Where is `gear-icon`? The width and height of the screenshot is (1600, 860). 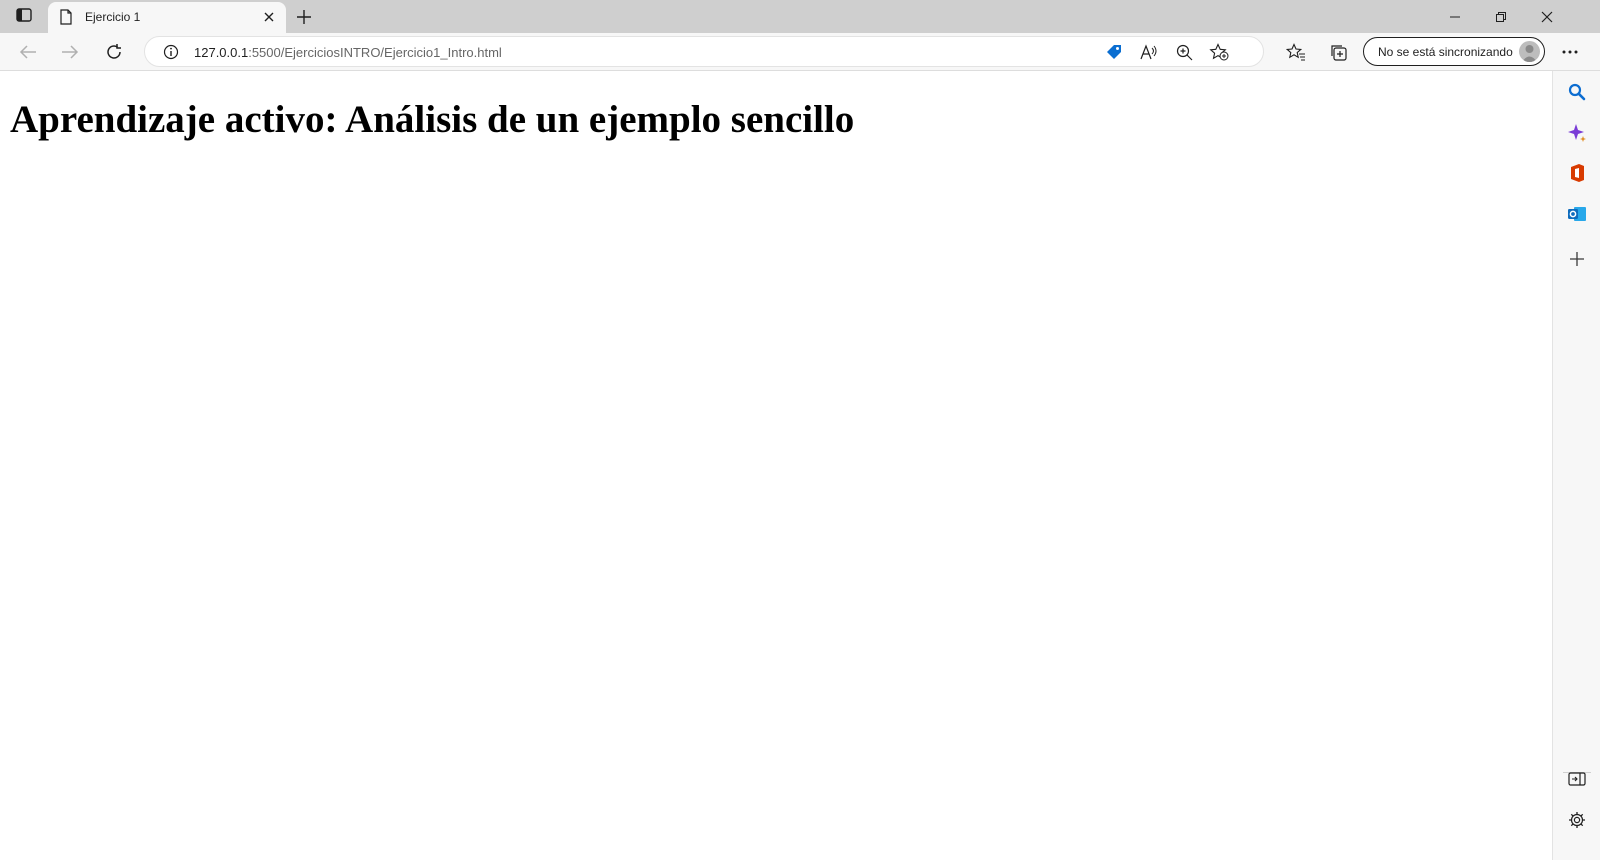 gear-icon is located at coordinates (1577, 820).